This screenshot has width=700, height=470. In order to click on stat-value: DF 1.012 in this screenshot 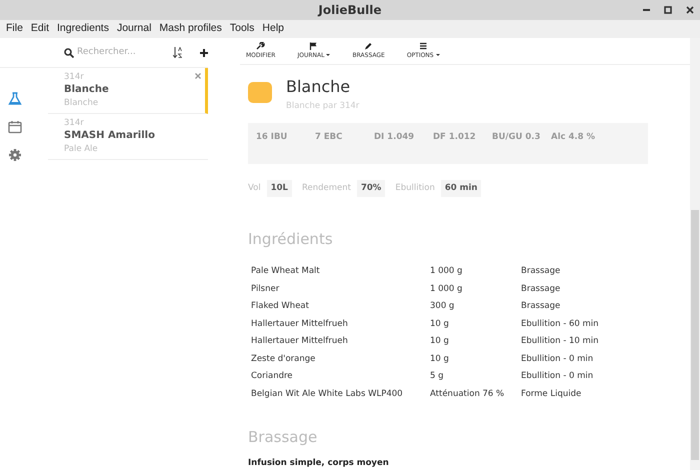, I will do `click(455, 137)`.